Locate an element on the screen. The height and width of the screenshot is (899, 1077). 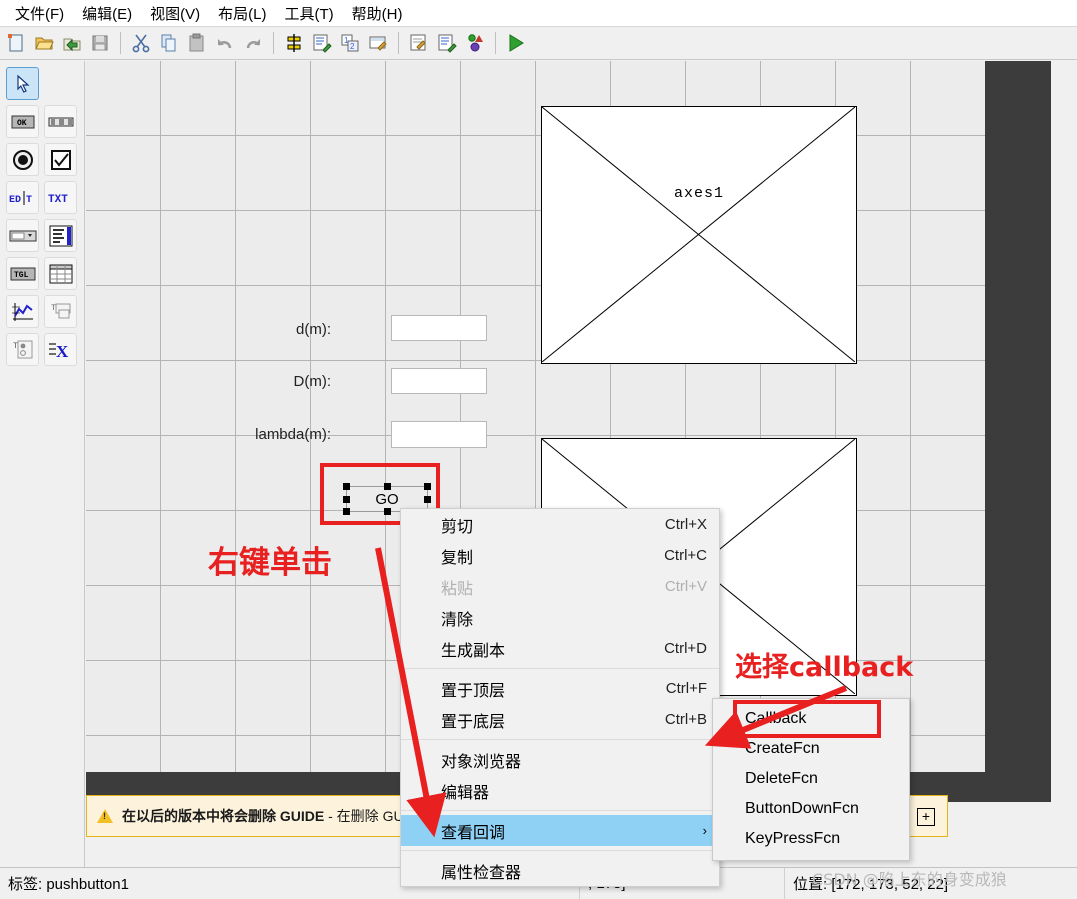
warning-expand-button: + is located at coordinates (926, 817).